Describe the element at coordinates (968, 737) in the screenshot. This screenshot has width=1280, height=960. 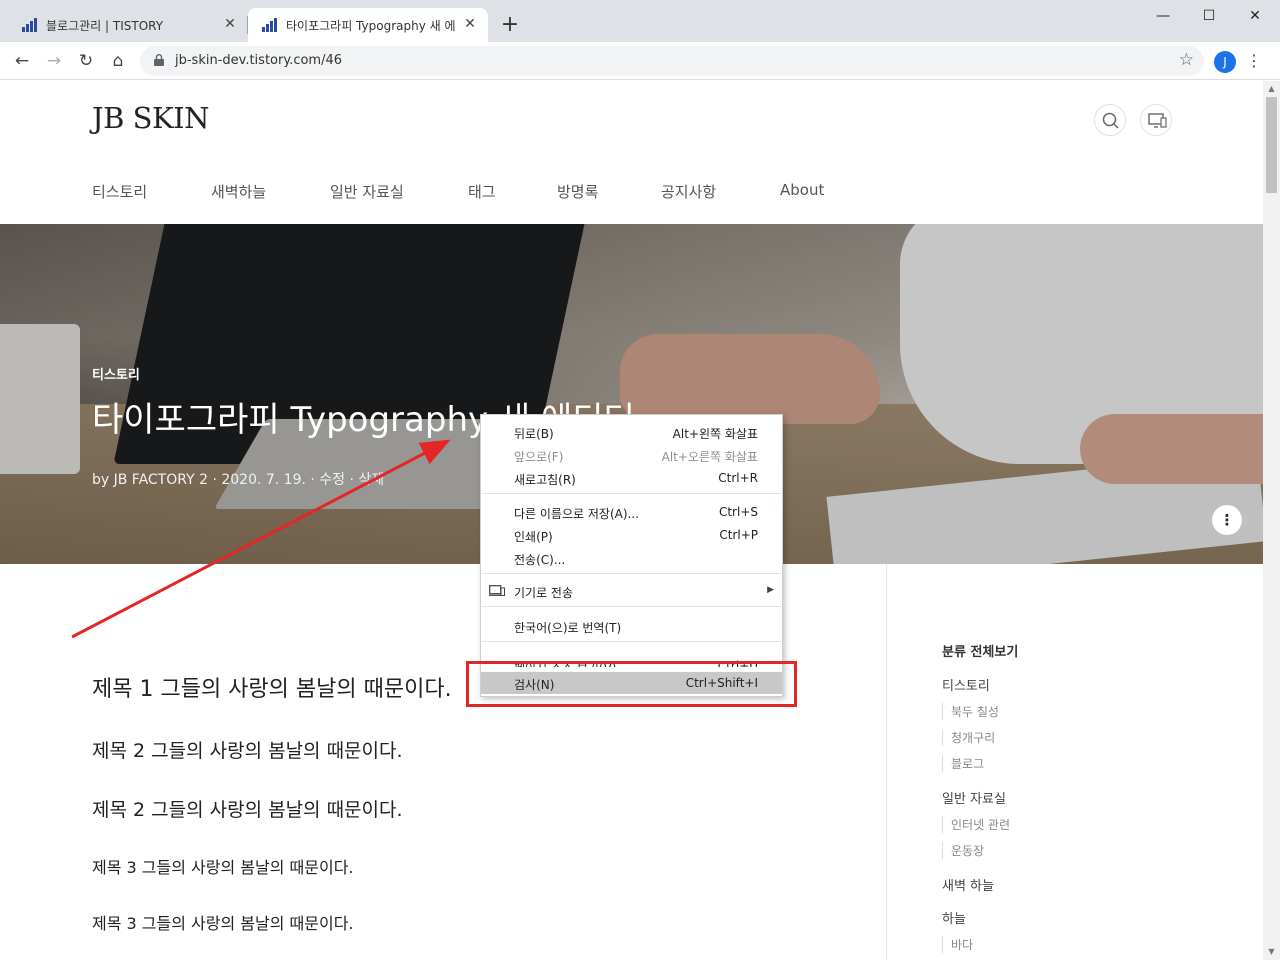
I see `sidebar-subcategory: 청개구리` at that location.